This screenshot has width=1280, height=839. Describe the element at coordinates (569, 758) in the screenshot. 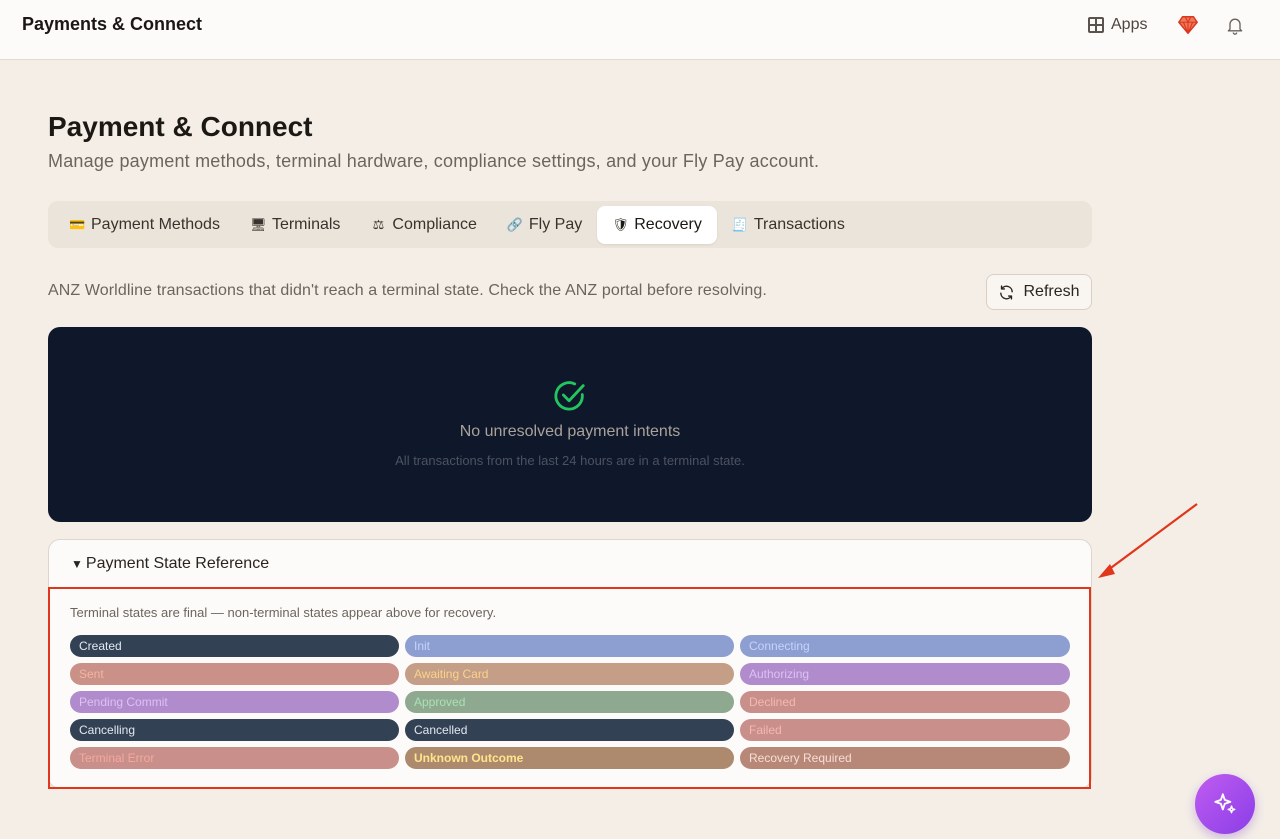

I see `state-pill: Unknown Outcome` at that location.